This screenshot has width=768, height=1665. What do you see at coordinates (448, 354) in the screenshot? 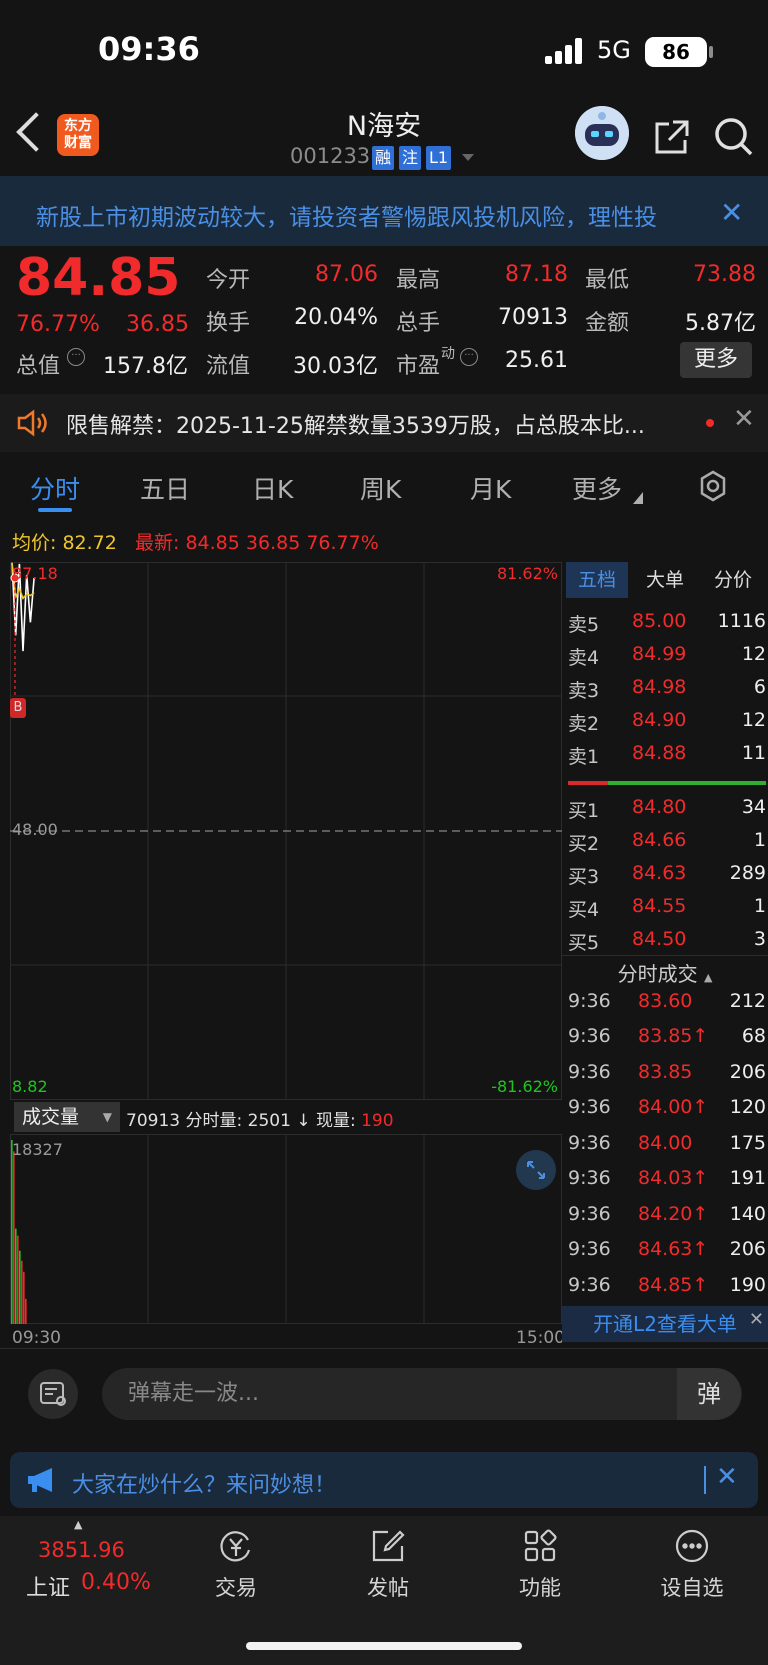
I see `pe-dynamic-sup: 动` at bounding box center [448, 354].